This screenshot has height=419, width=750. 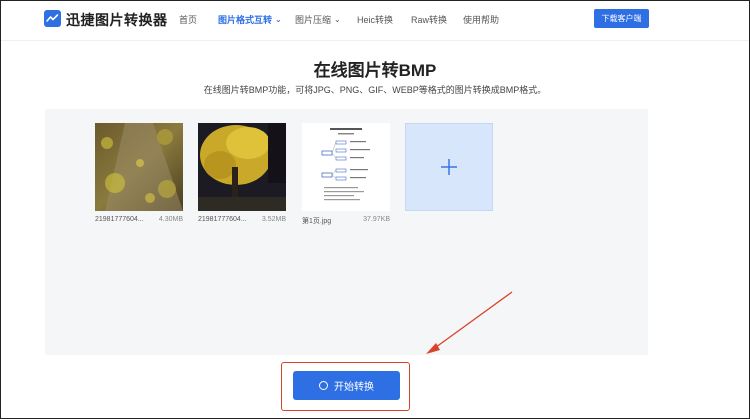 I want to click on start-convert-button: 开始转换, so click(x=346, y=385).